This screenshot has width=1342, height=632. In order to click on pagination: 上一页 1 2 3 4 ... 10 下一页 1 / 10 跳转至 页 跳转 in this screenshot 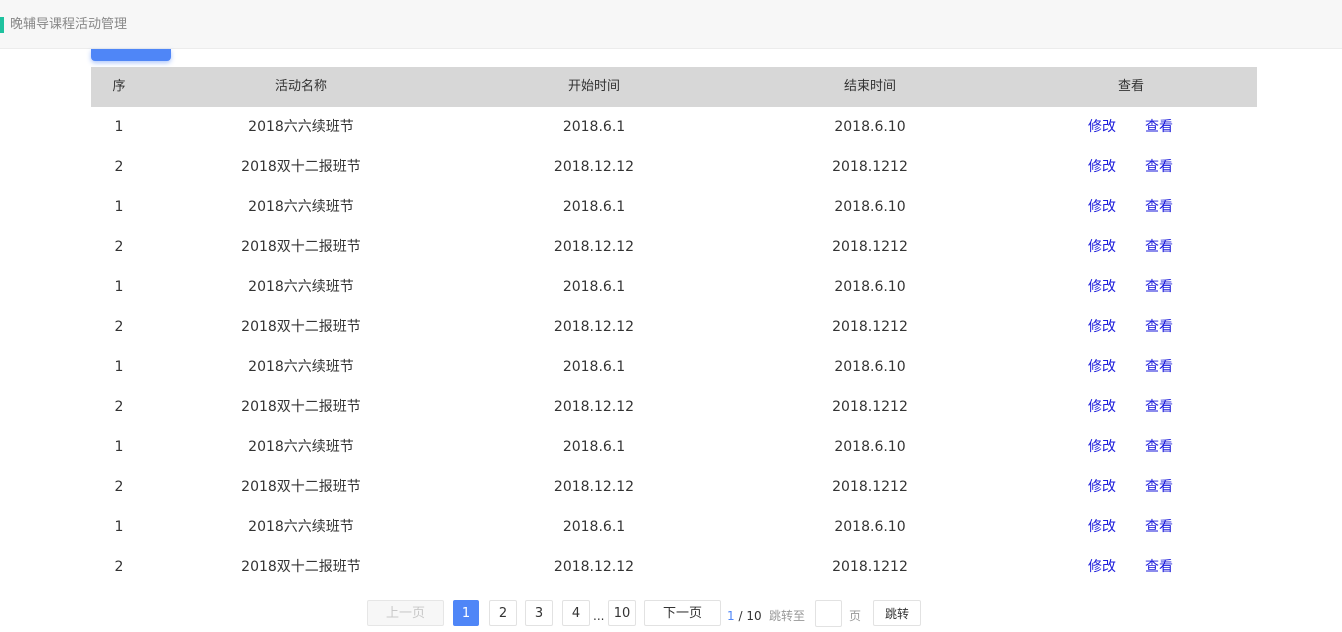, I will do `click(671, 614)`.